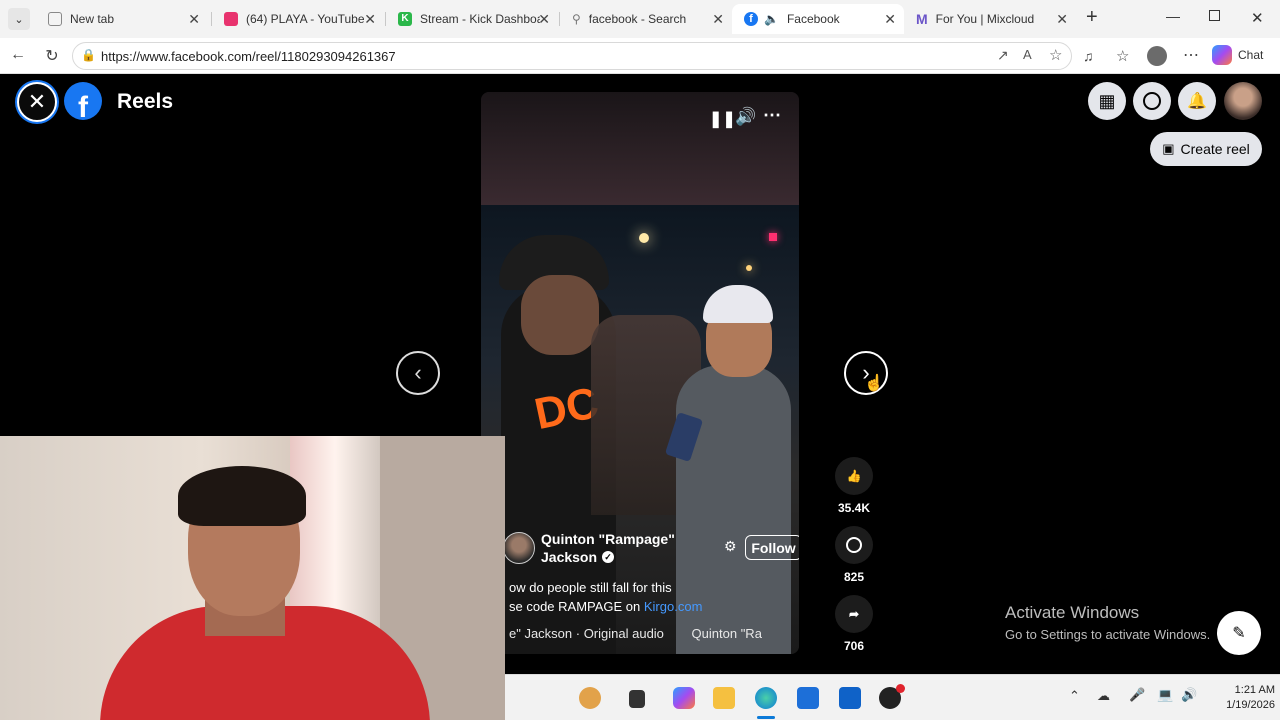 This screenshot has height=720, width=1280. I want to click on tab-new-tab: New tab ✕, so click(122, 19).